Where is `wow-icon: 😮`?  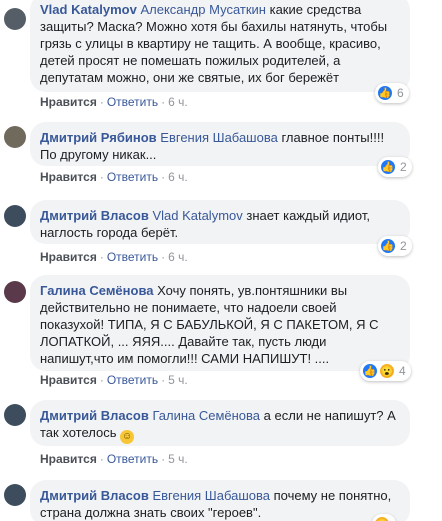
wow-icon: 😮 is located at coordinates (387, 371).